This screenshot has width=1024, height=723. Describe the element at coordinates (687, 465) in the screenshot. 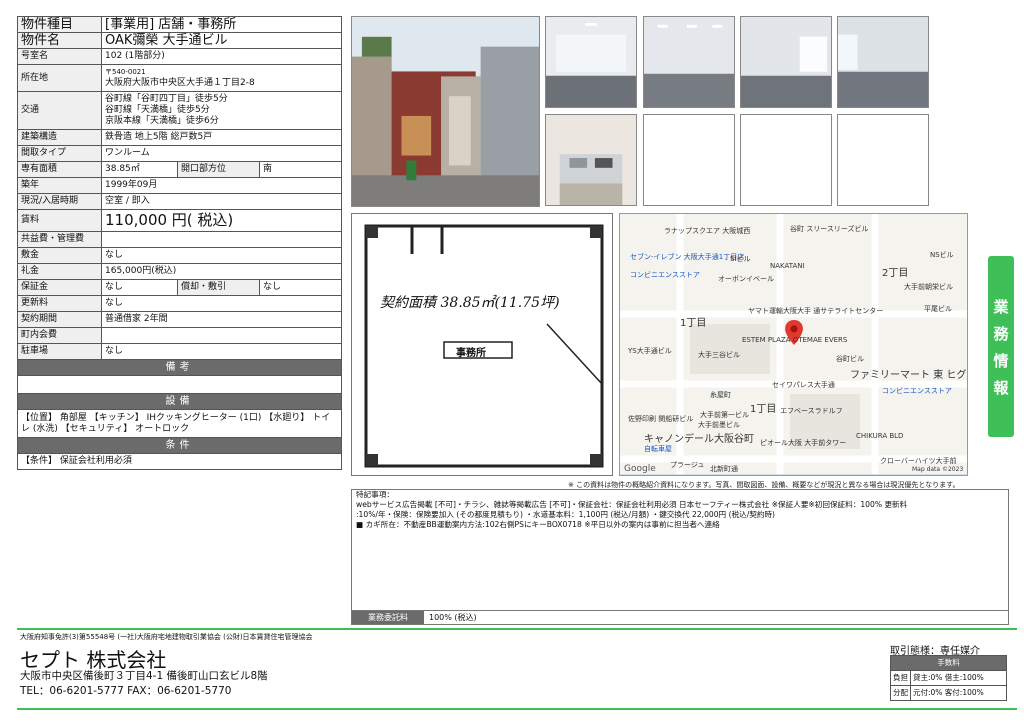

I see `map-label: プラージュ` at that location.